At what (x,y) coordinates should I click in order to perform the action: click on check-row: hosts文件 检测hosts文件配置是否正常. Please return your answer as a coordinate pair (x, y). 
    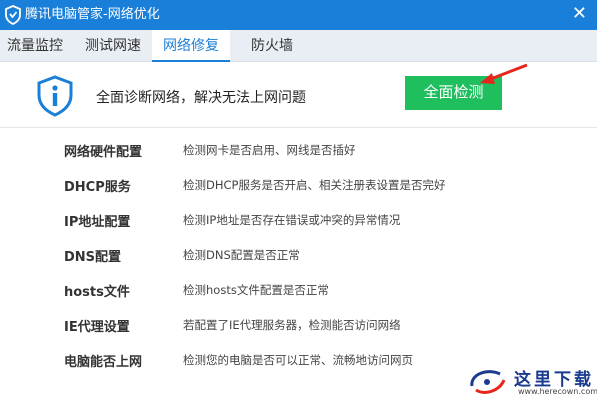
    Looking at the image, I should click on (298, 291).